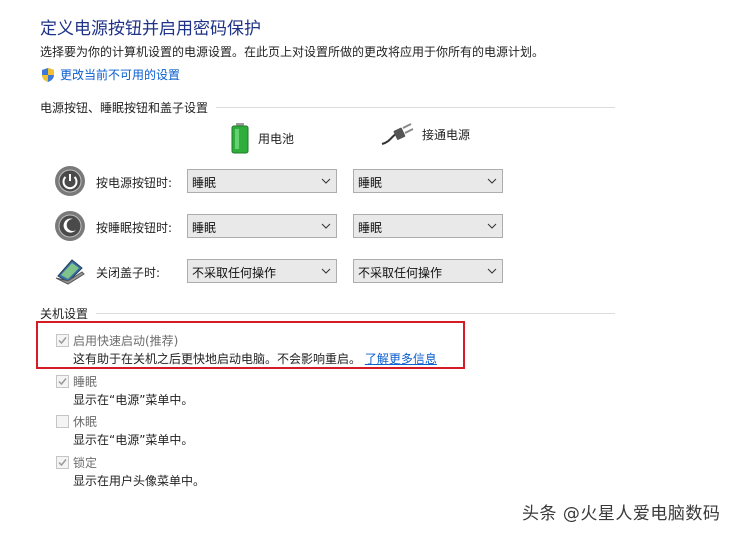  Describe the element at coordinates (133, 440) in the screenshot. I see `hibernate-option-description: 显示在“电源”菜单中。` at that location.